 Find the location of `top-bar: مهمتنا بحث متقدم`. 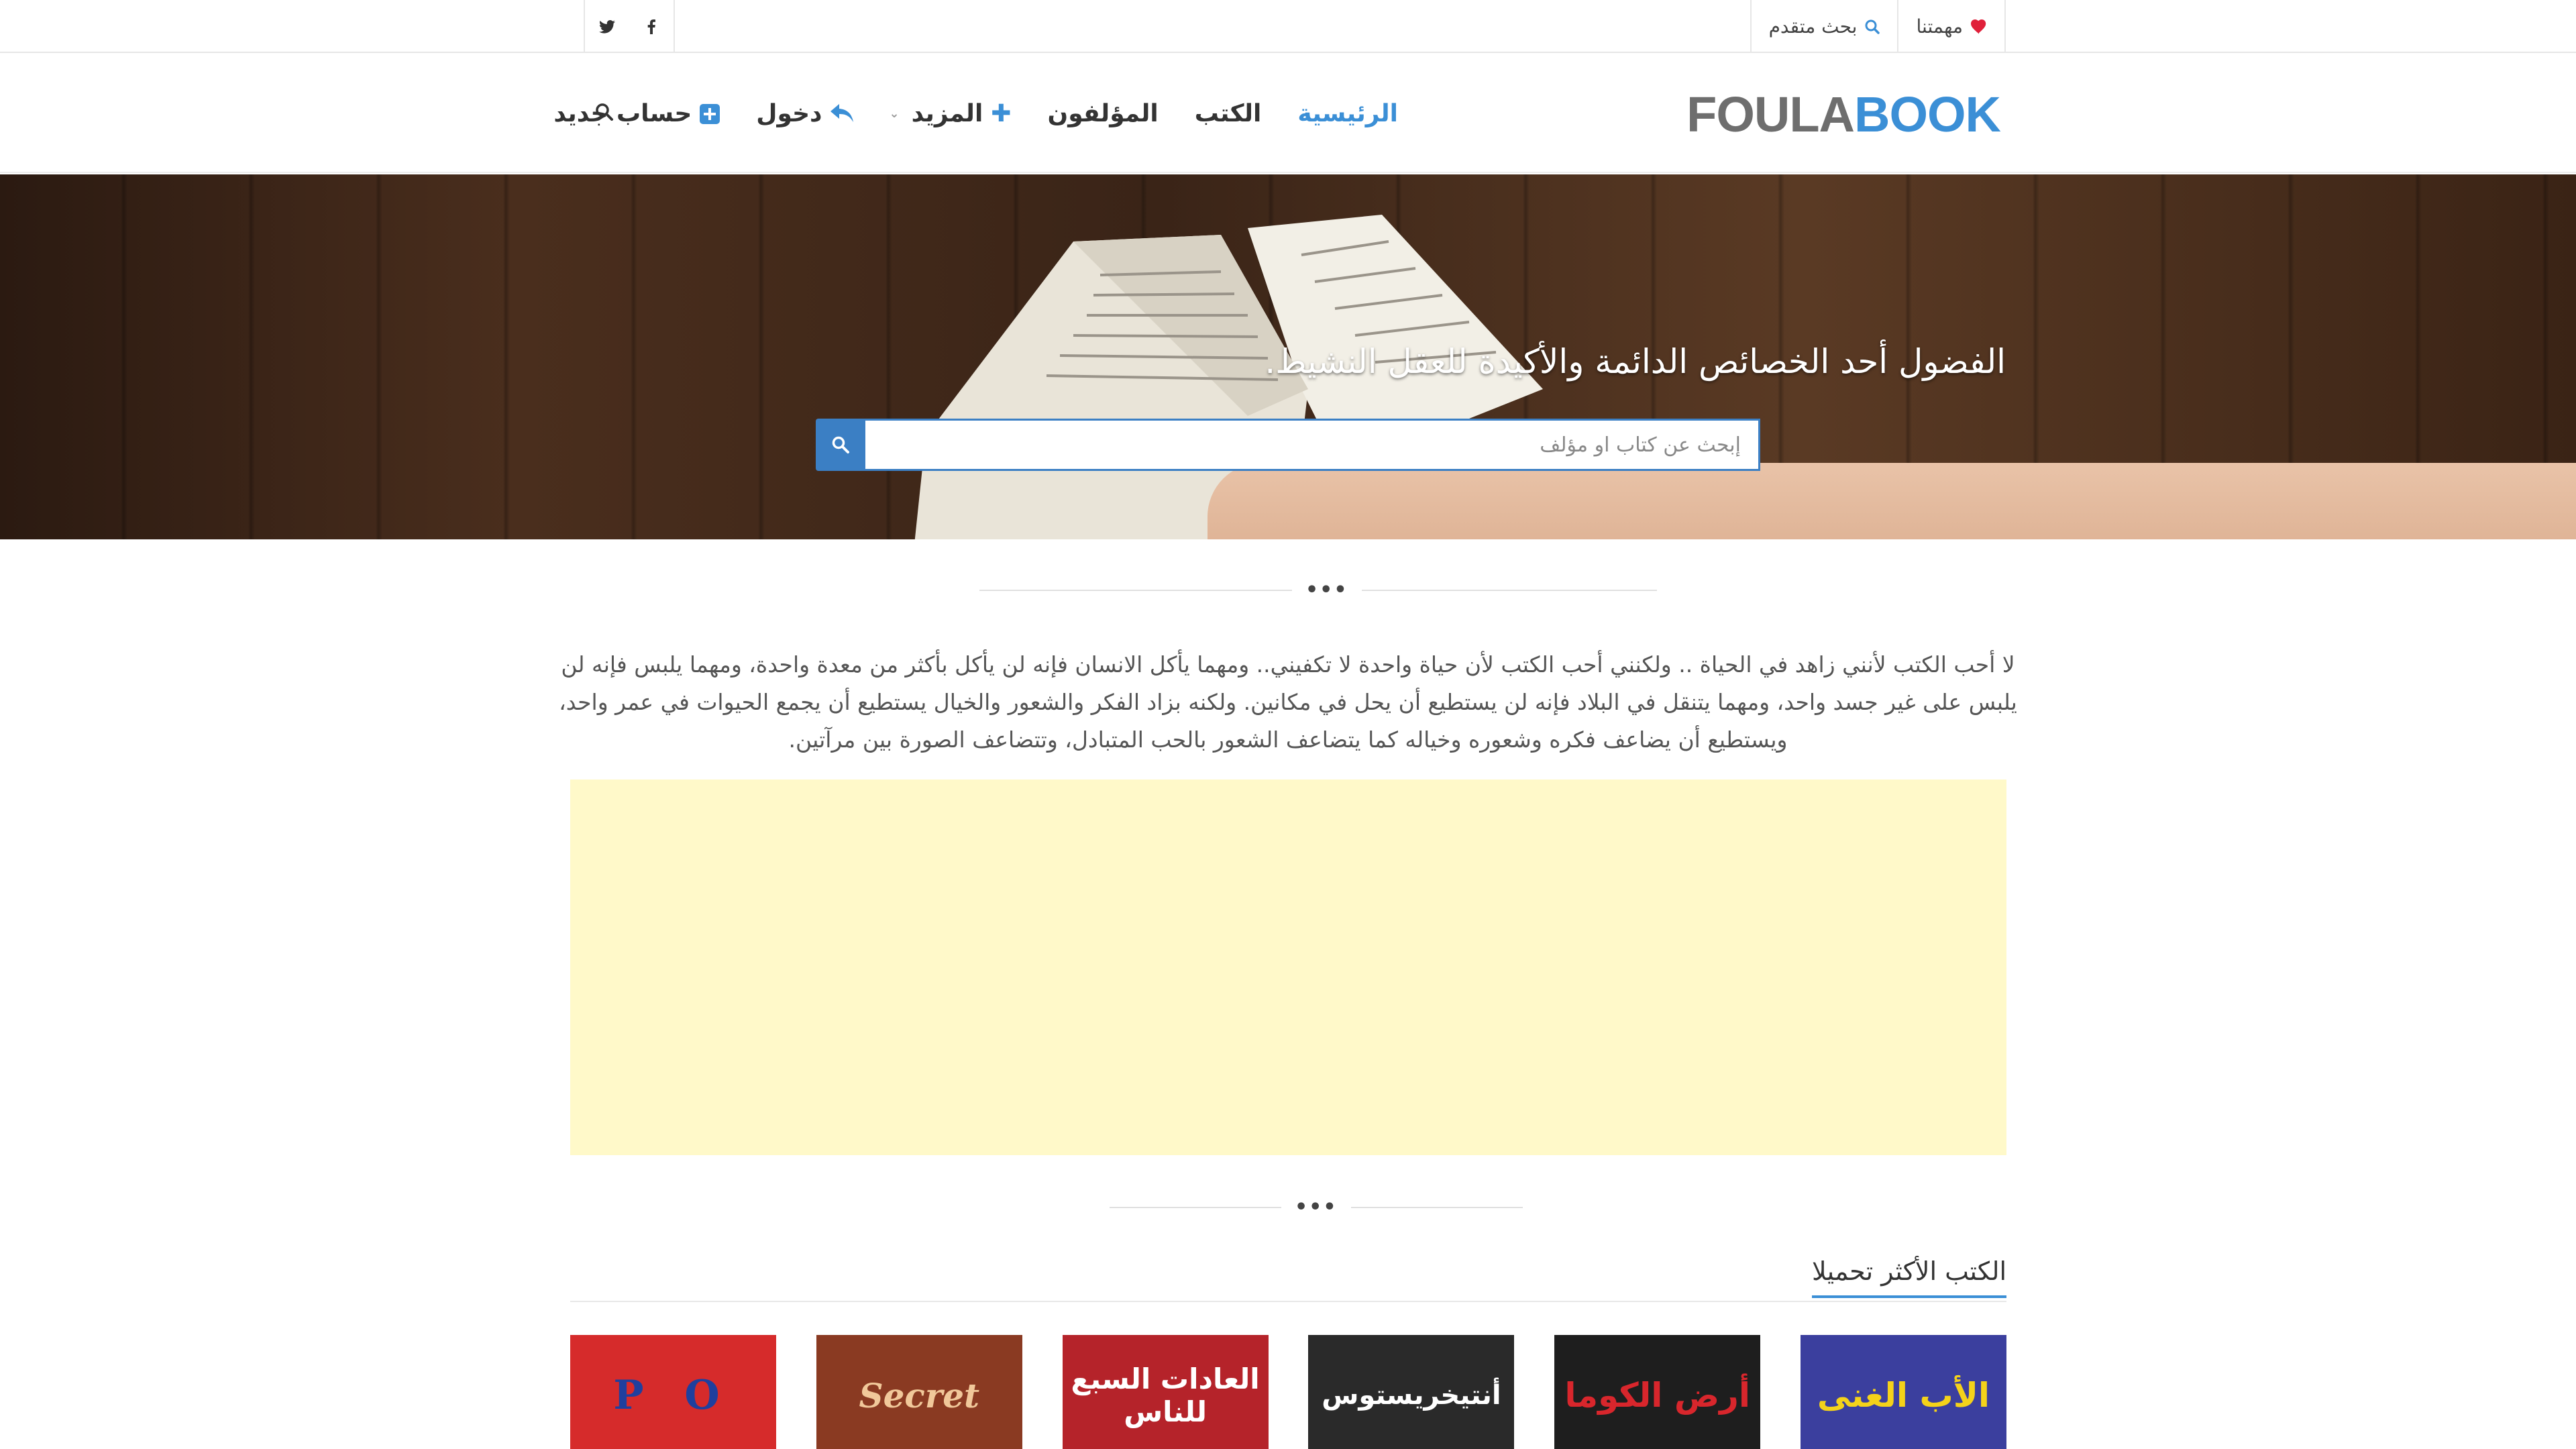

top-bar: مهمتنا بحث متقدم is located at coordinates (1288, 26).